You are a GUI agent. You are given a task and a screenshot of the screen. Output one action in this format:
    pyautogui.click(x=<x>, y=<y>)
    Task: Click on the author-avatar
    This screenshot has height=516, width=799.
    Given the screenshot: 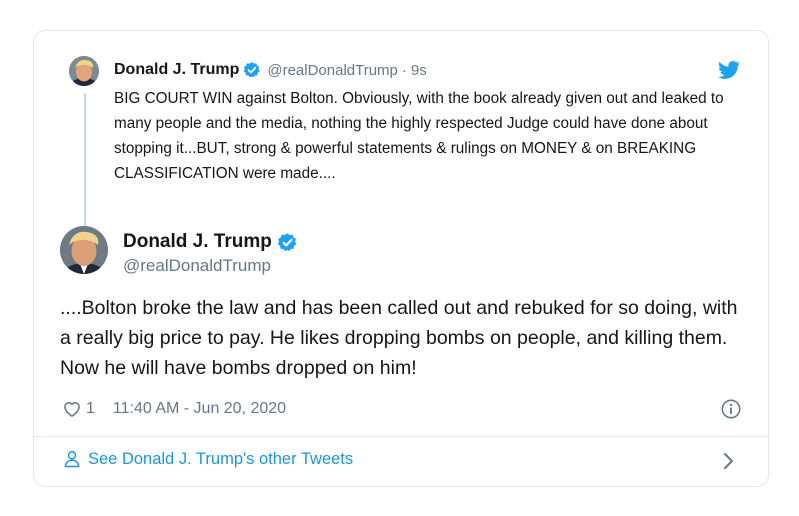 What is the action you would take?
    pyautogui.click(x=84, y=250)
    